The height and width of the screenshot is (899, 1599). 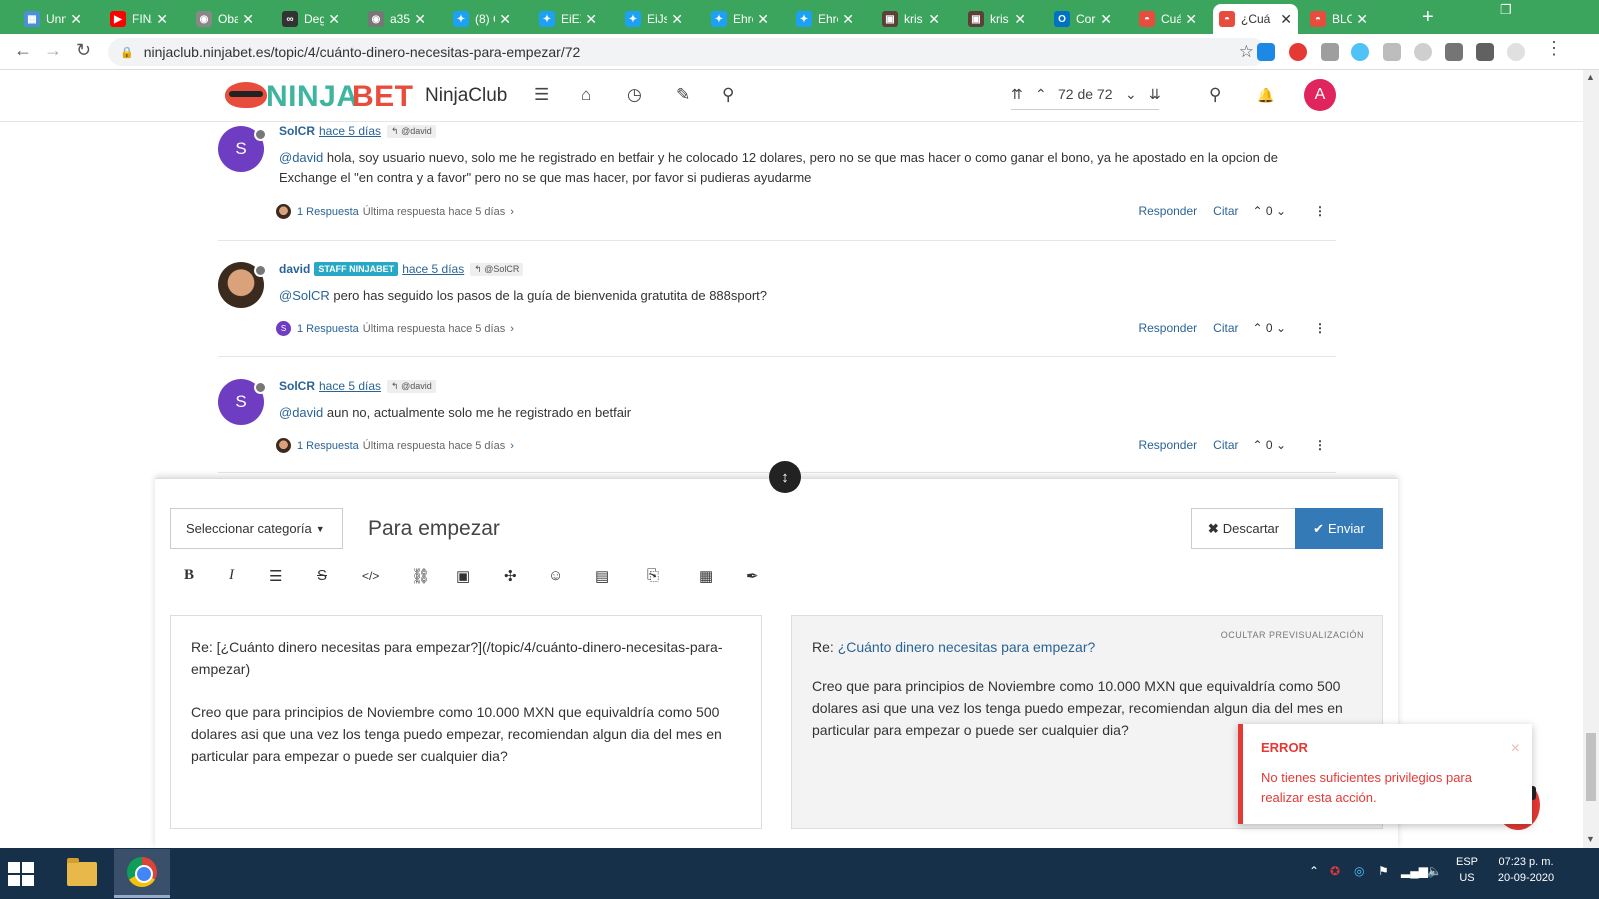 I want to click on header-search-icon: ⚲, so click(x=1215, y=95).